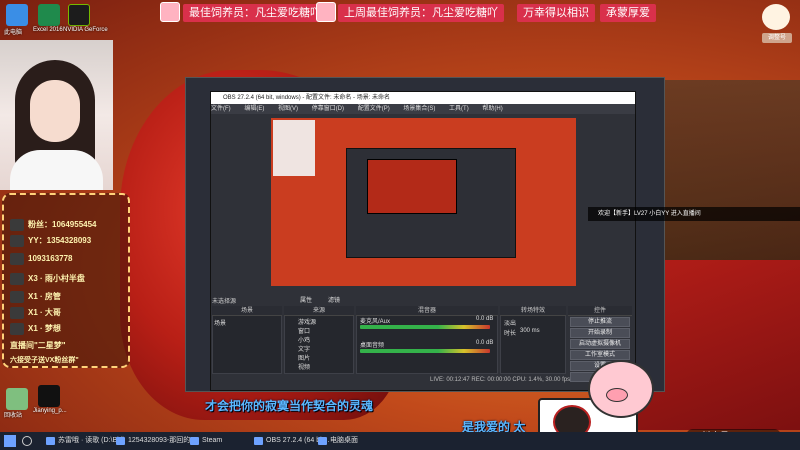 This screenshot has width=800, height=450. What do you see at coordinates (304, 330) in the screenshot?
I see `source-item: 窗口` at bounding box center [304, 330].